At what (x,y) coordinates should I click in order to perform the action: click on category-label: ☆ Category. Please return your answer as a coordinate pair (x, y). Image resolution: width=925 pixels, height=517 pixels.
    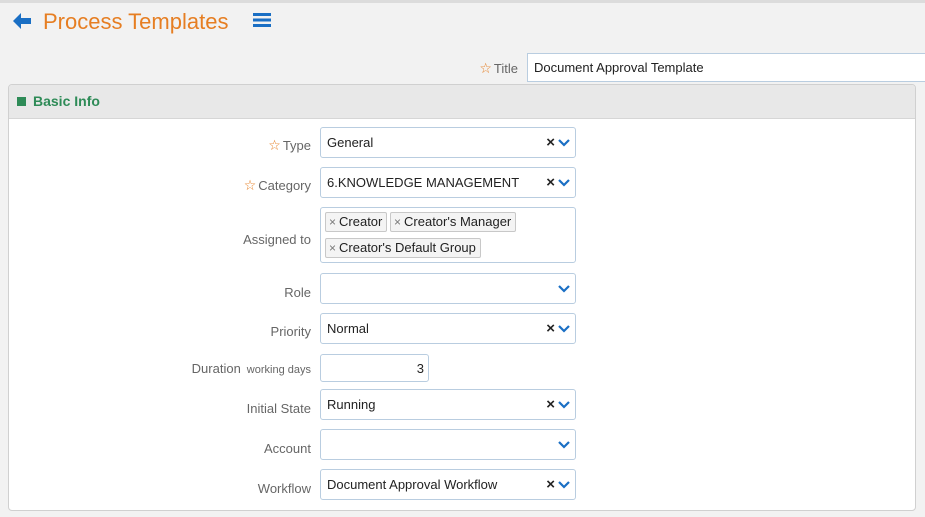
    Looking at the image, I should click on (277, 185).